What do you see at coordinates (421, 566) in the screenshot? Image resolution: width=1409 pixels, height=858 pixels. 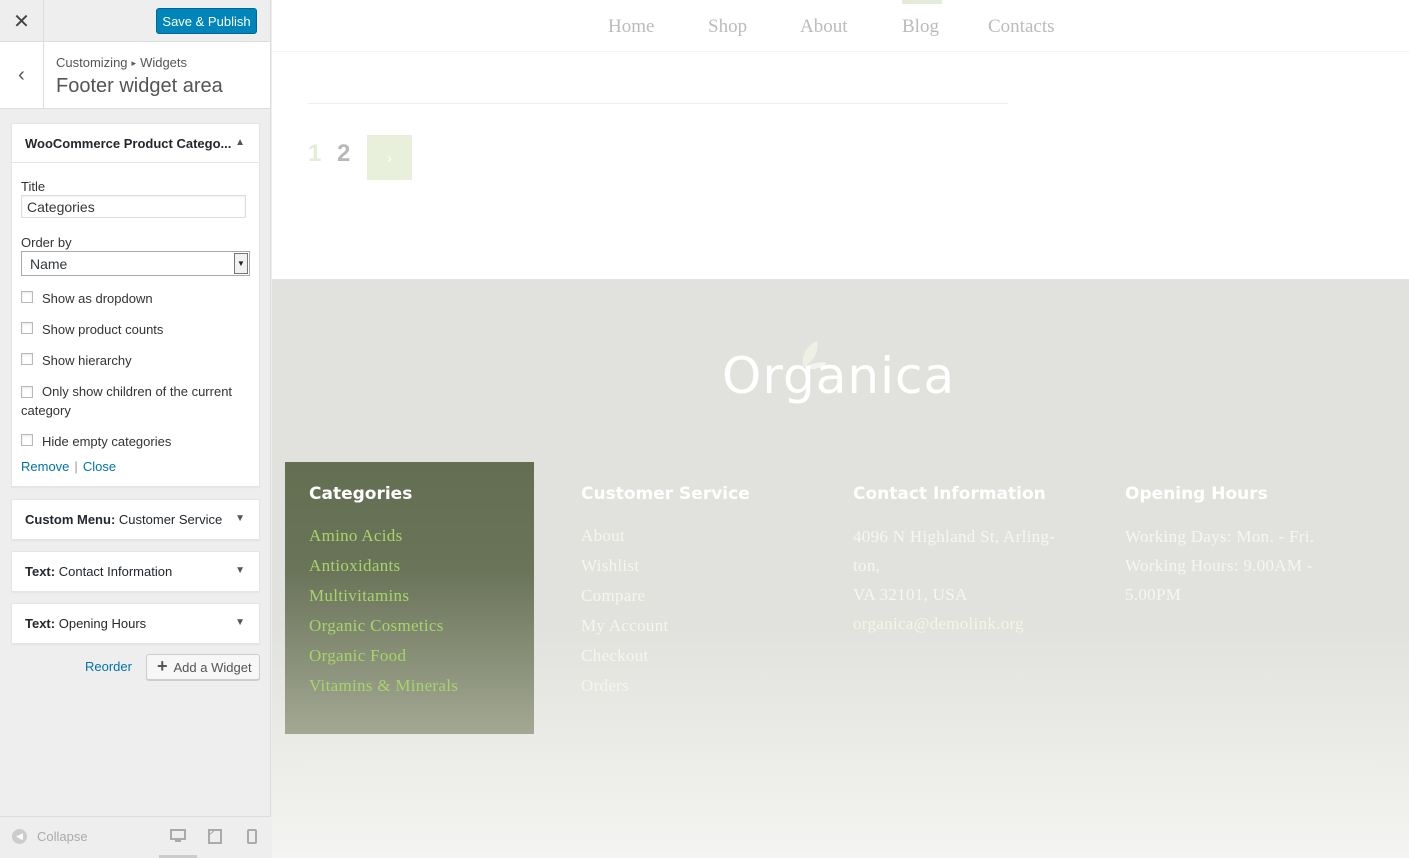 I see `category-link: Antioxidants` at bounding box center [421, 566].